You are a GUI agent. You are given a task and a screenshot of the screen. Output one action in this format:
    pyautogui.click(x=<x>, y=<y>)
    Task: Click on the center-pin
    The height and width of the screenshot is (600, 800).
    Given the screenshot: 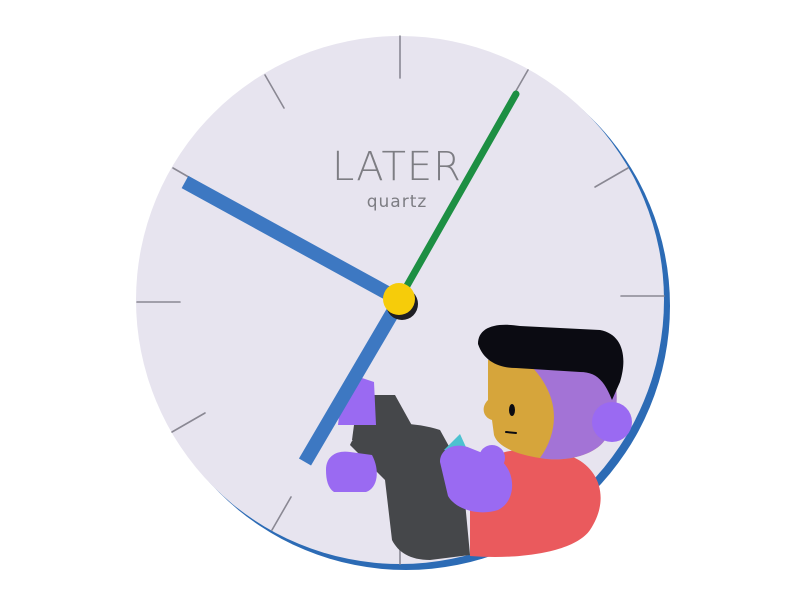 What is the action you would take?
    pyautogui.click(x=399, y=299)
    